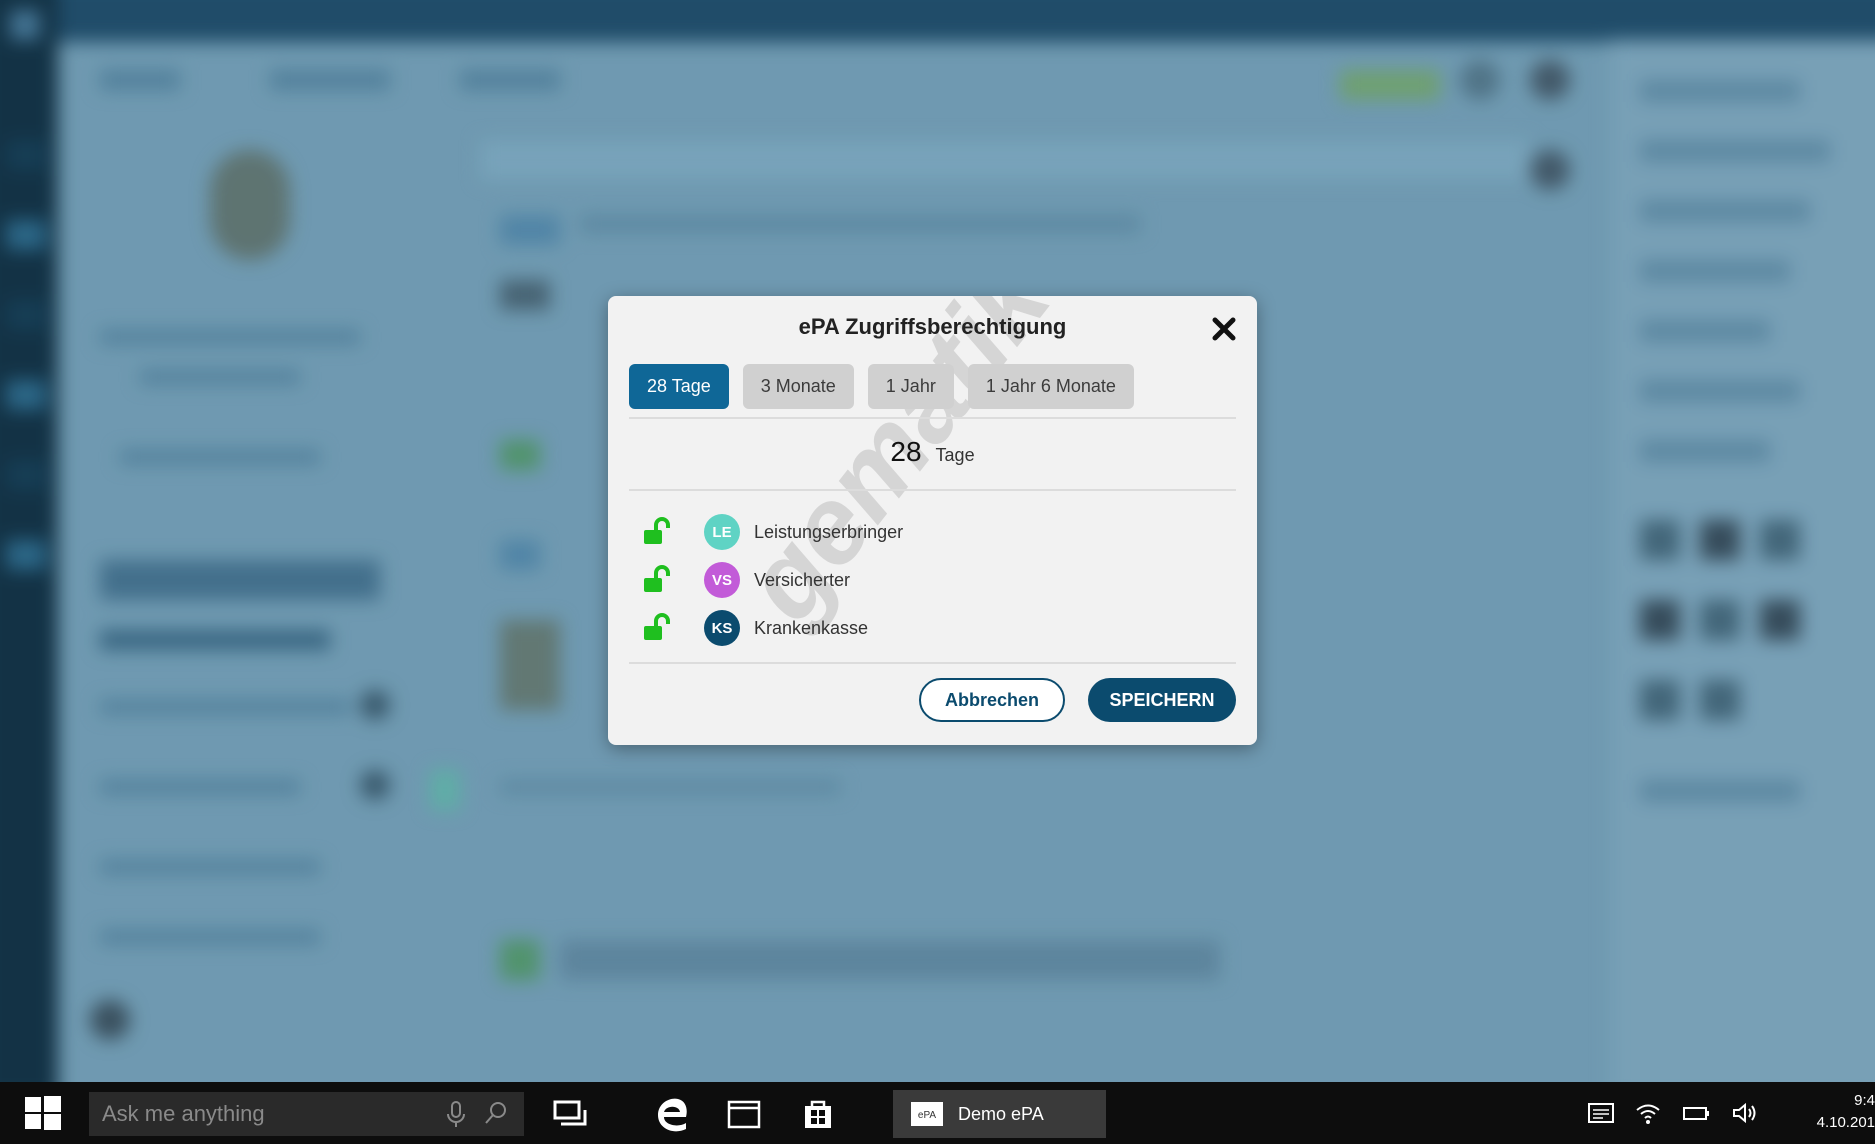 Image resolution: width=1875 pixels, height=1144 pixels. I want to click on duration-value: 28, so click(906, 451).